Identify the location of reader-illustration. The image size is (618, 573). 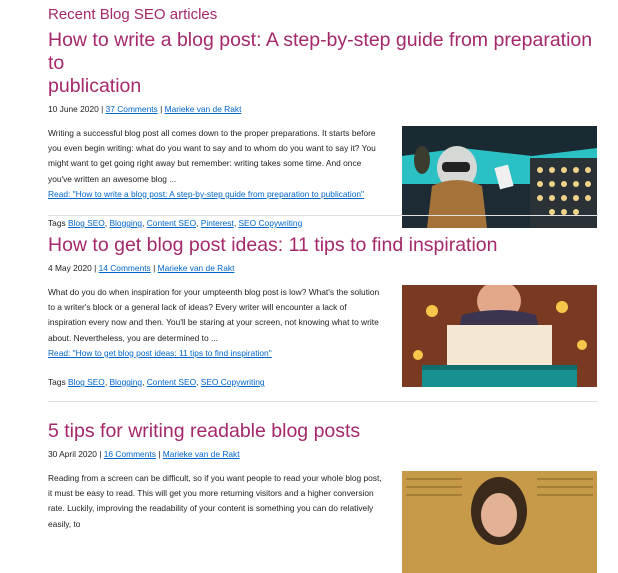
(499, 522).